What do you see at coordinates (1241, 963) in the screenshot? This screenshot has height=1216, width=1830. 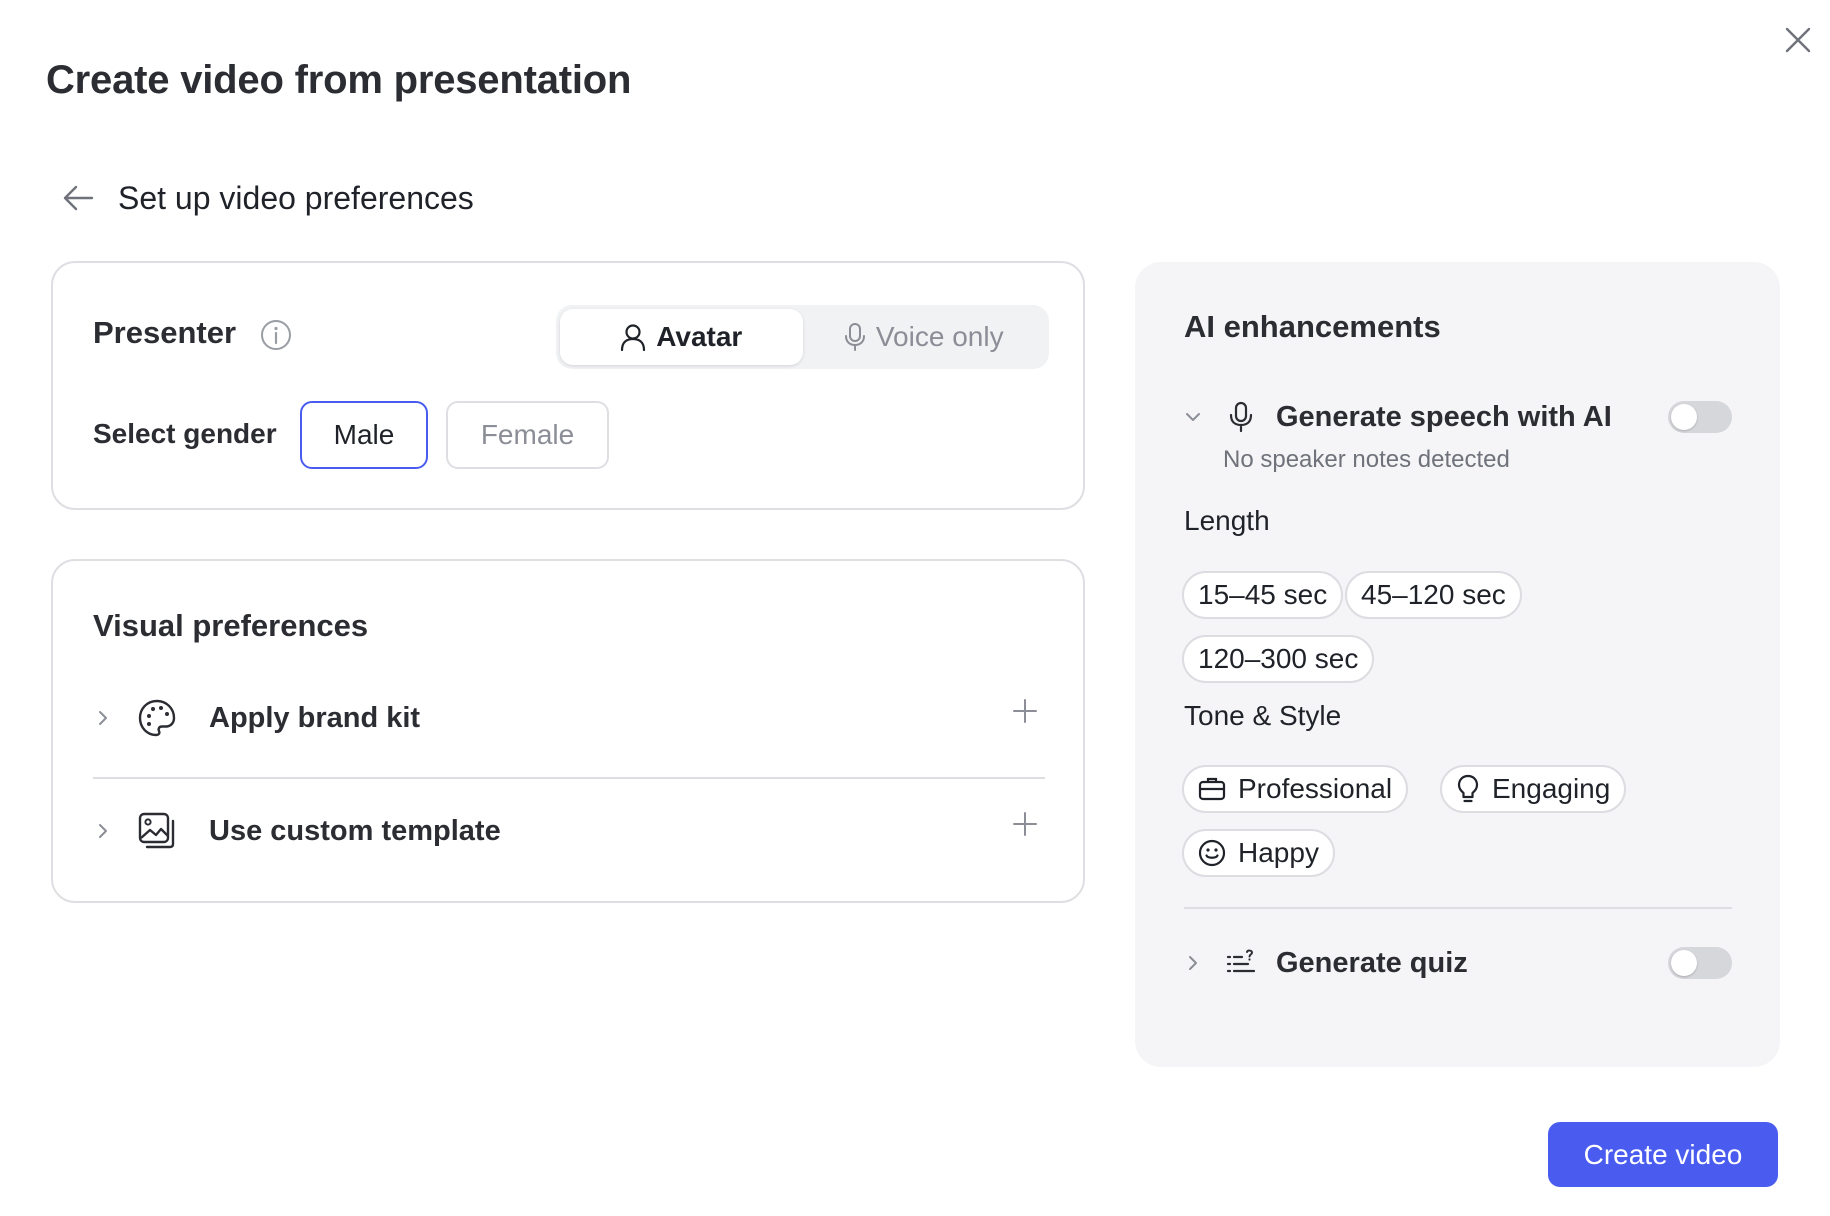 I see `quiz-list-icon` at bounding box center [1241, 963].